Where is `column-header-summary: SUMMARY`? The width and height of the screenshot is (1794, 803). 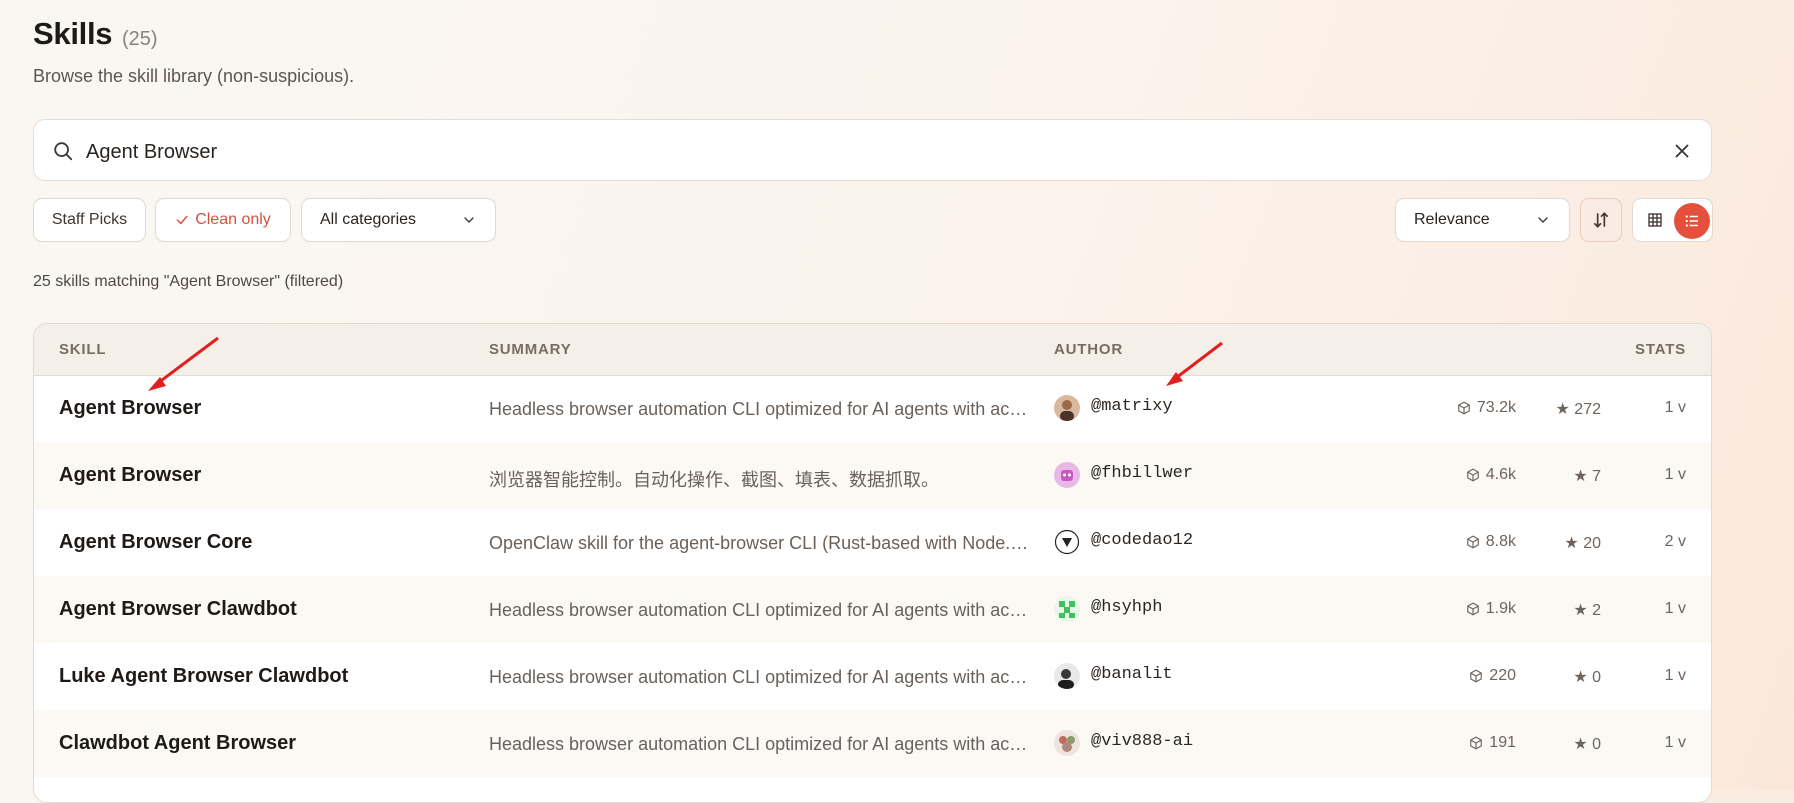
column-header-summary: SUMMARY is located at coordinates (530, 349).